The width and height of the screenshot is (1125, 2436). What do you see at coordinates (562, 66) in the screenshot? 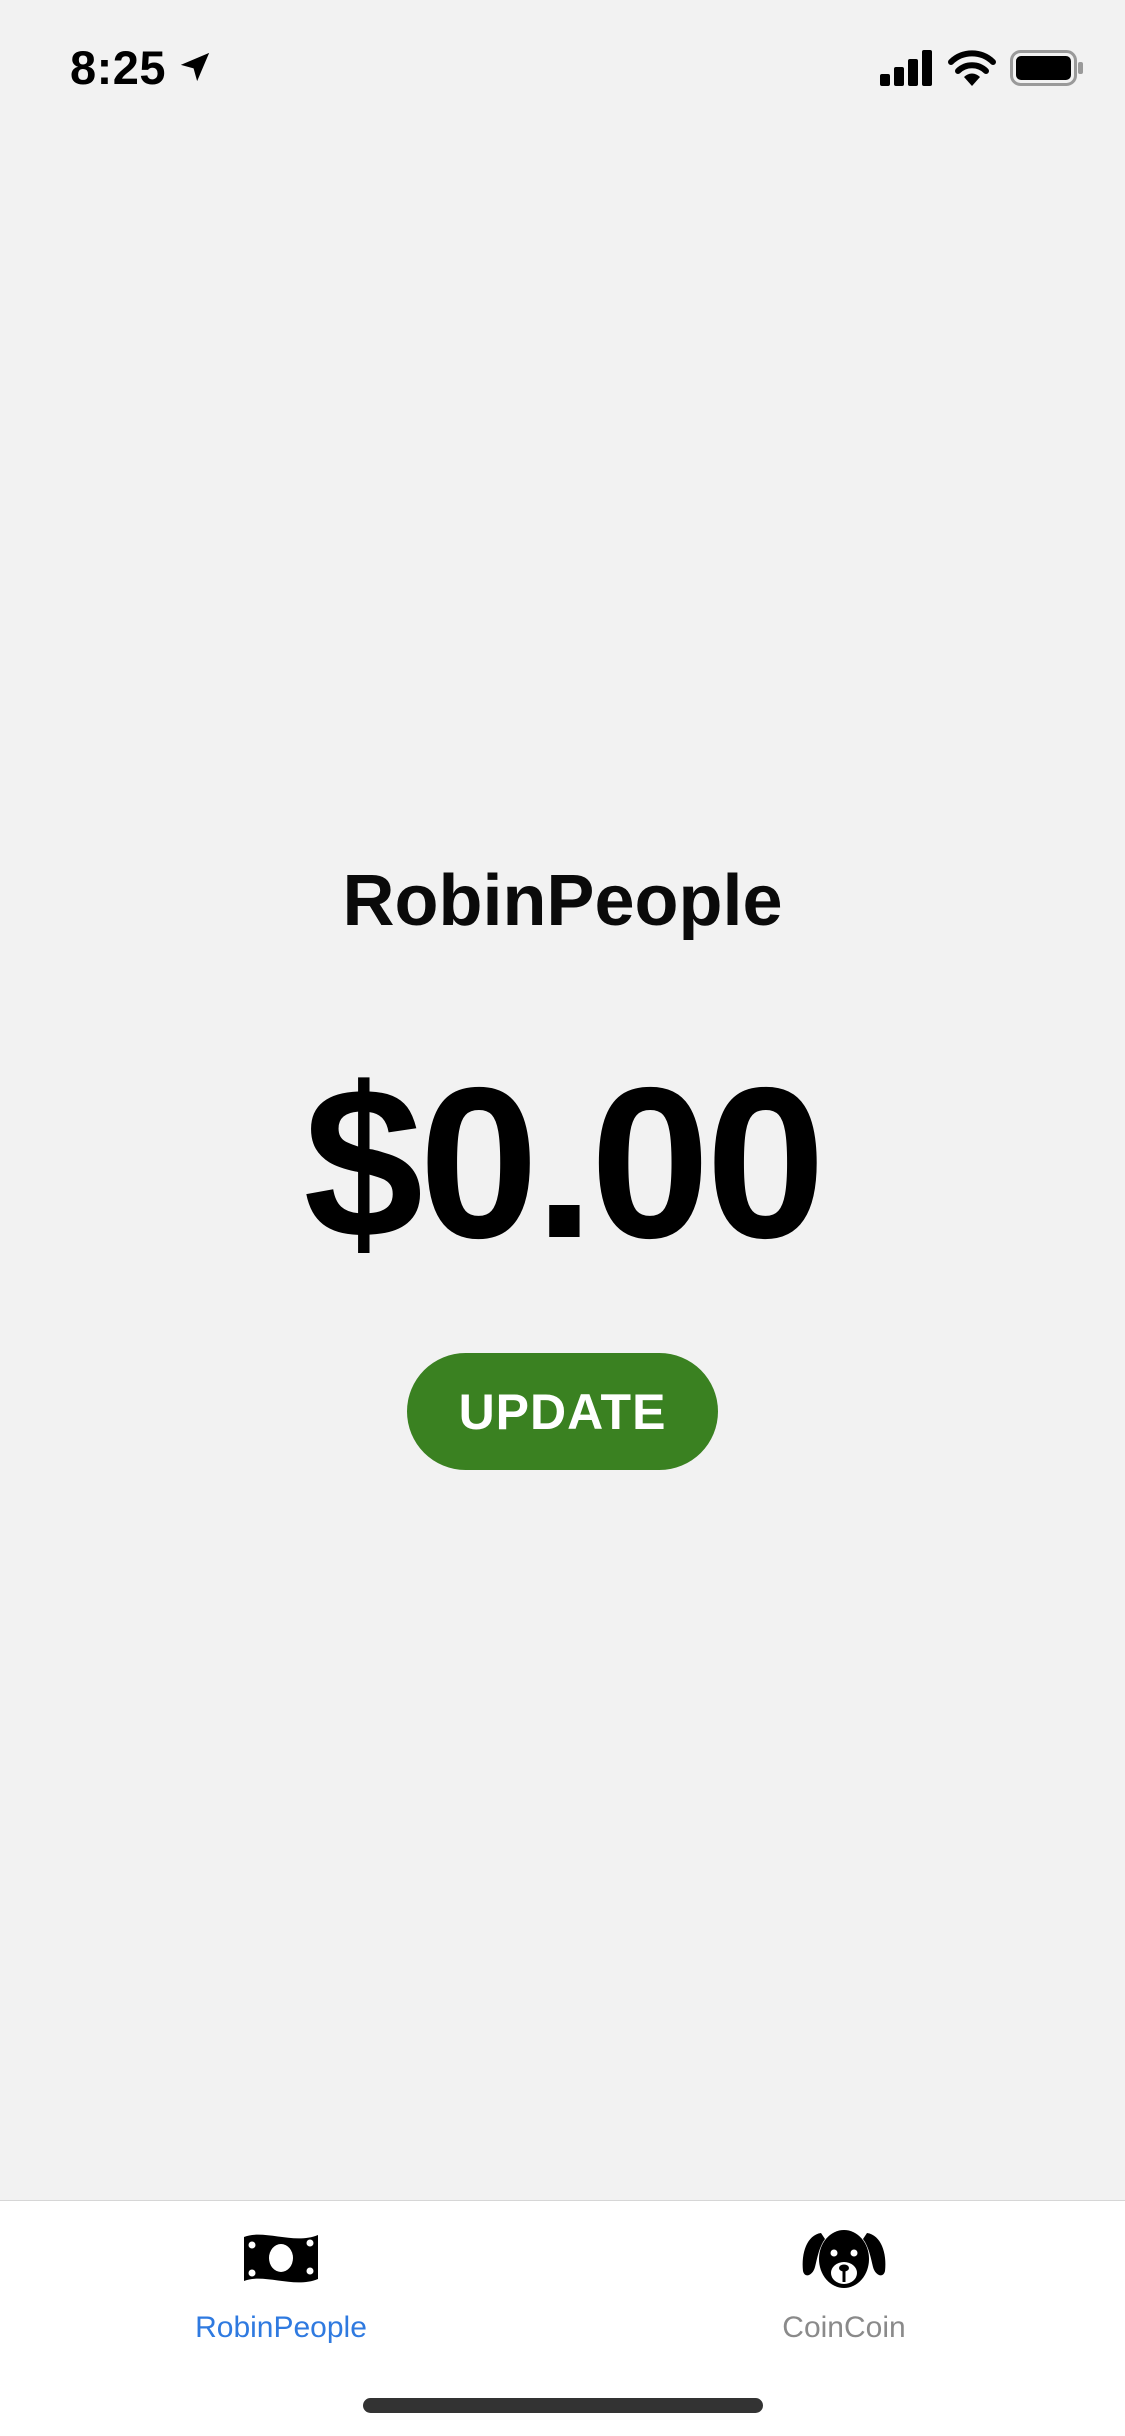
I see `status-bar: 8:25` at bounding box center [562, 66].